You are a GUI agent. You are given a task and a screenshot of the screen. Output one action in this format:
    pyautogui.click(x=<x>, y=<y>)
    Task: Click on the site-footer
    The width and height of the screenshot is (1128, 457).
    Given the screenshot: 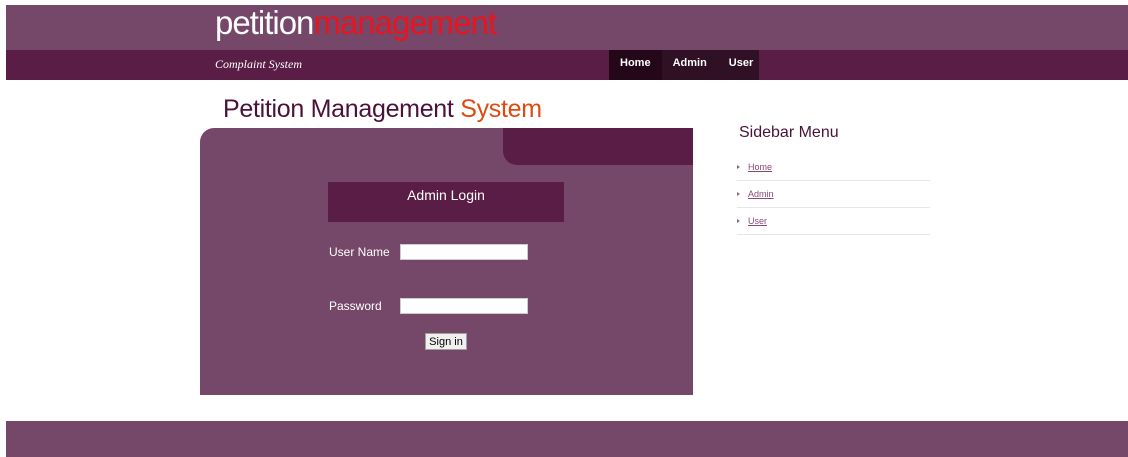 What is the action you would take?
    pyautogui.click(x=567, y=439)
    